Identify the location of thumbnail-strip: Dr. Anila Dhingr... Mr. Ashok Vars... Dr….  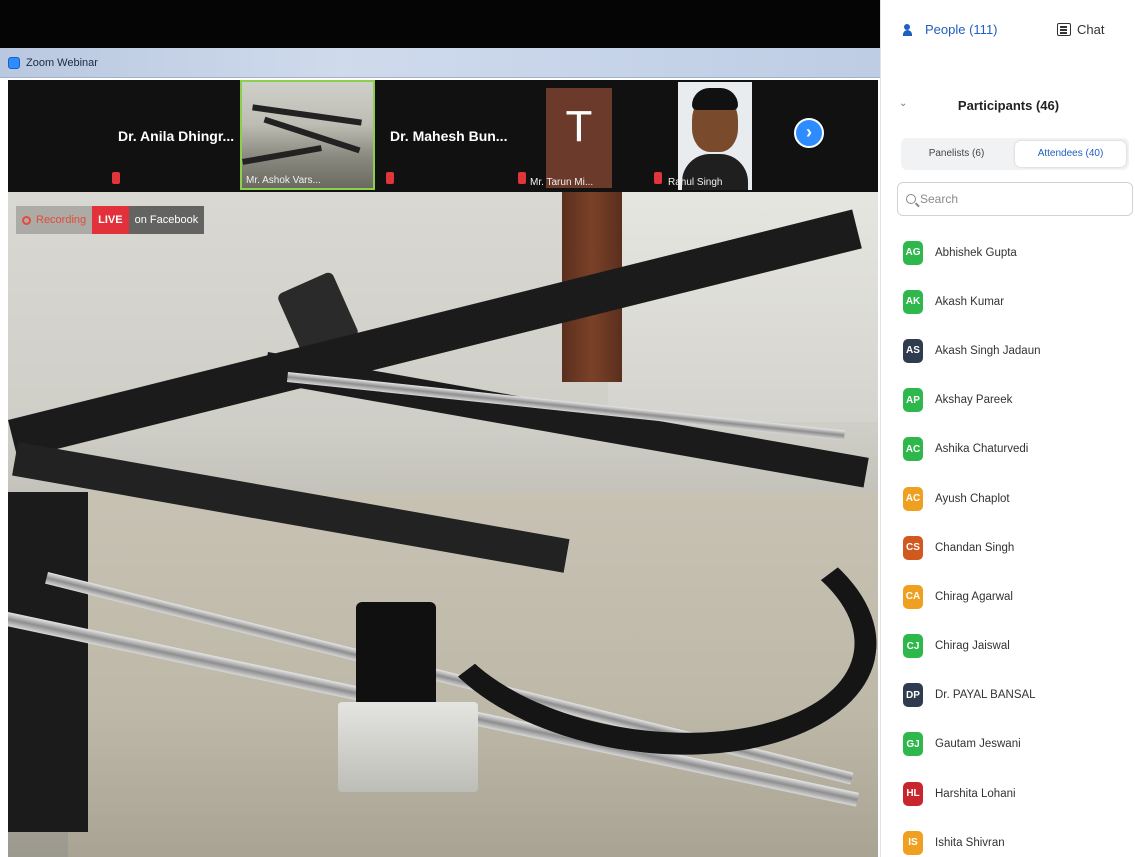
(443, 136).